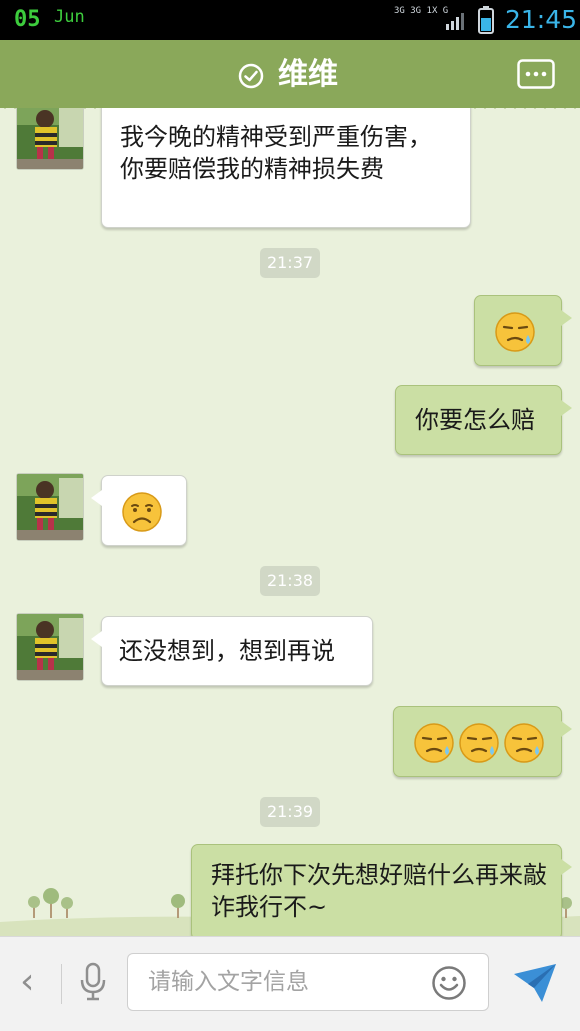 The height and width of the screenshot is (1031, 580). Describe the element at coordinates (27, 19) in the screenshot. I see `status-date: 05` at that location.